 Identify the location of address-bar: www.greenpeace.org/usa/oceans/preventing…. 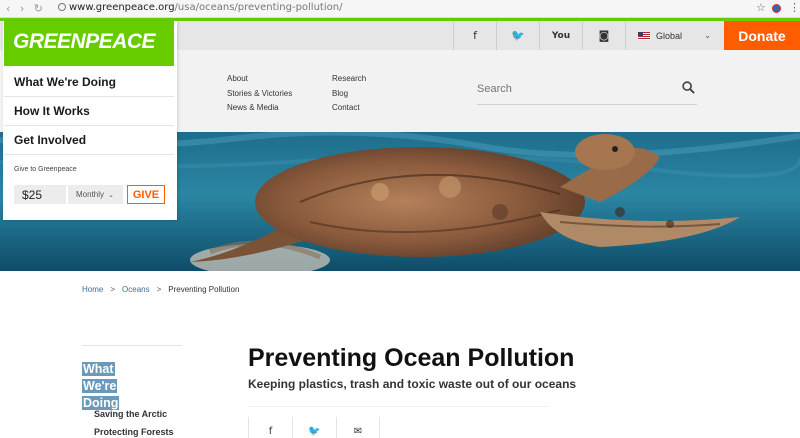
(200, 7).